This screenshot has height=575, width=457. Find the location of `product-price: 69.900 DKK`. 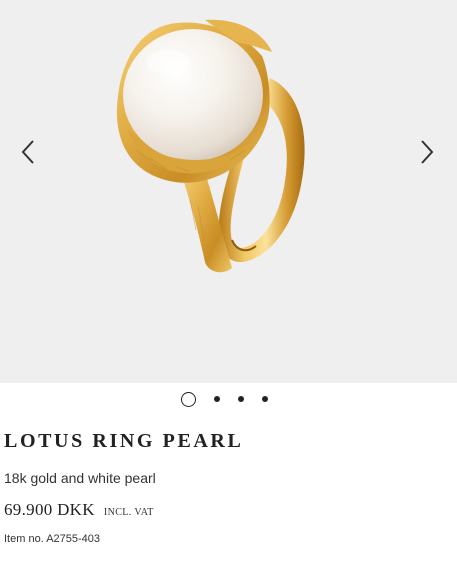

product-price: 69.900 DKK is located at coordinates (49, 509).